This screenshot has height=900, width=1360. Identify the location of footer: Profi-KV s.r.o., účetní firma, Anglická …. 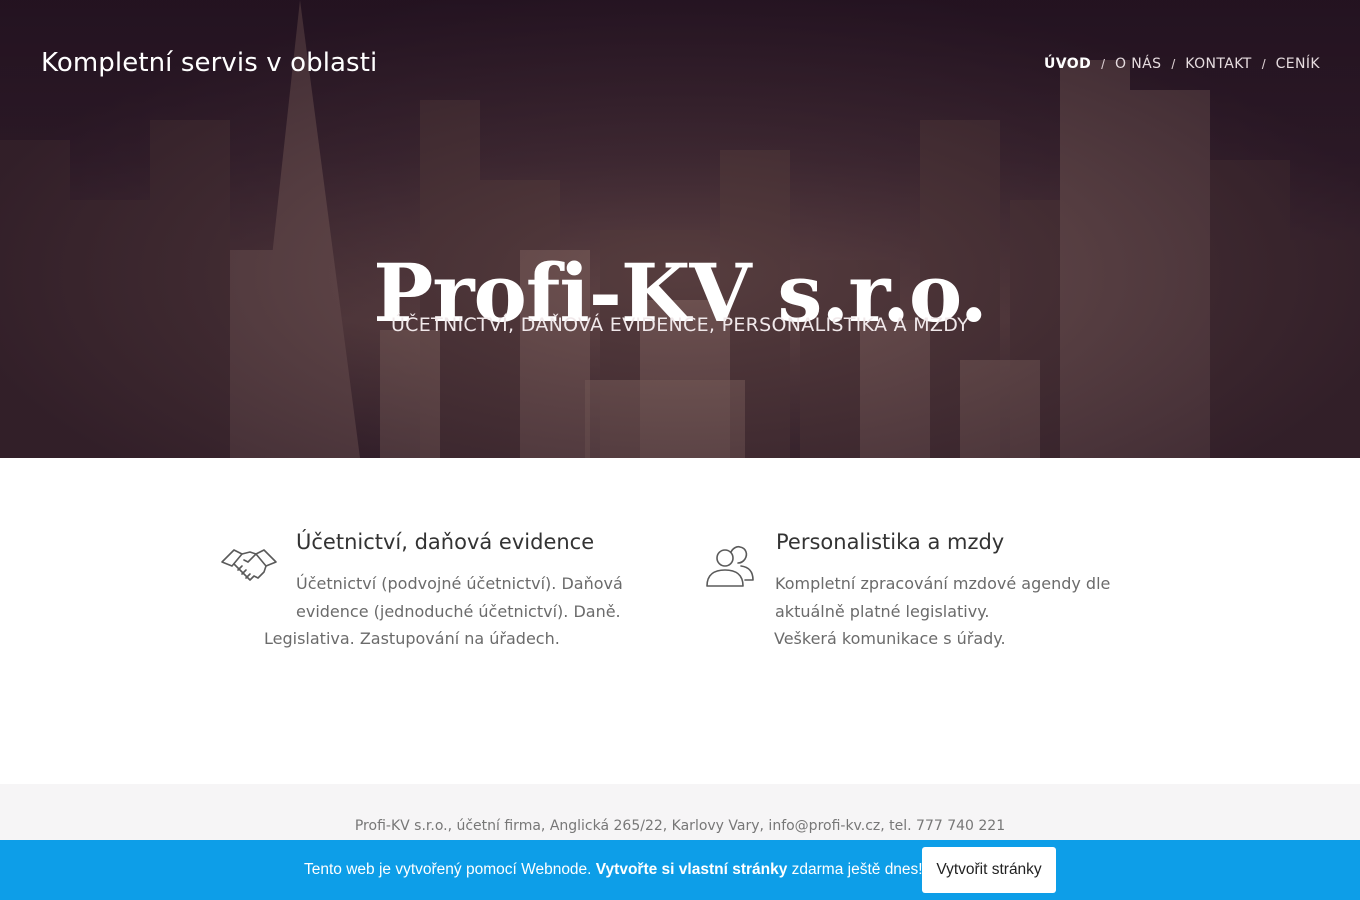
(680, 812).